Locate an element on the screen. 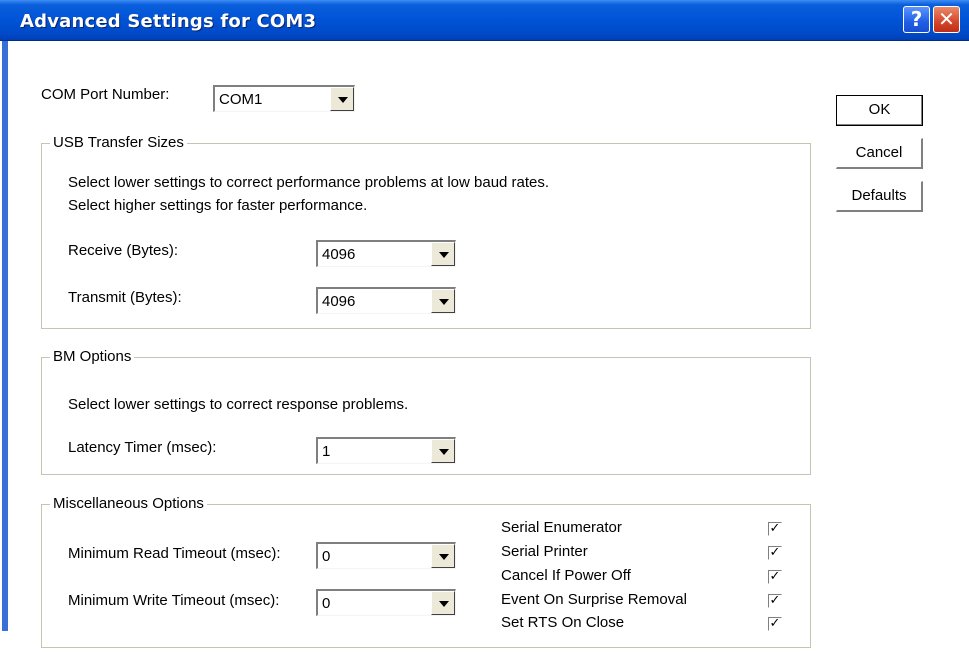 This screenshot has height=652, width=969. receive-select: 4096 is located at coordinates (386, 253).